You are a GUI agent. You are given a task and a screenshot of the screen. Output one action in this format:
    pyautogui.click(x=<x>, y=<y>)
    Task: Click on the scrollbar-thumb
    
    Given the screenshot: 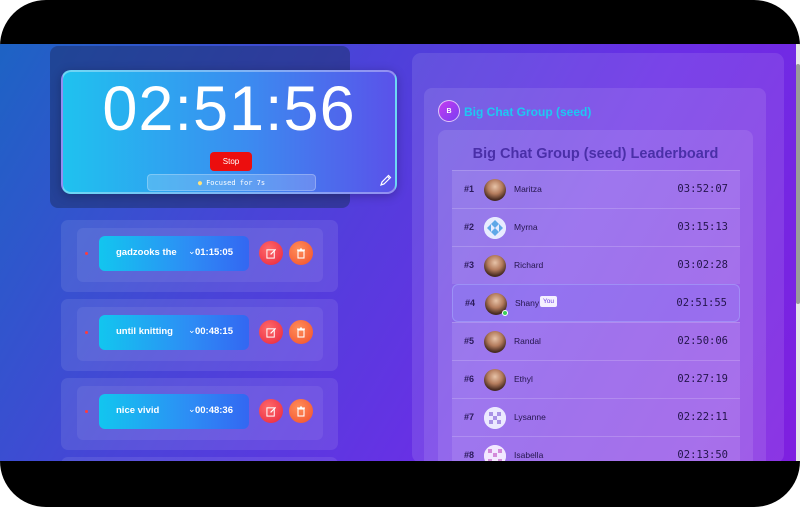 What is the action you would take?
    pyautogui.click(x=798, y=184)
    